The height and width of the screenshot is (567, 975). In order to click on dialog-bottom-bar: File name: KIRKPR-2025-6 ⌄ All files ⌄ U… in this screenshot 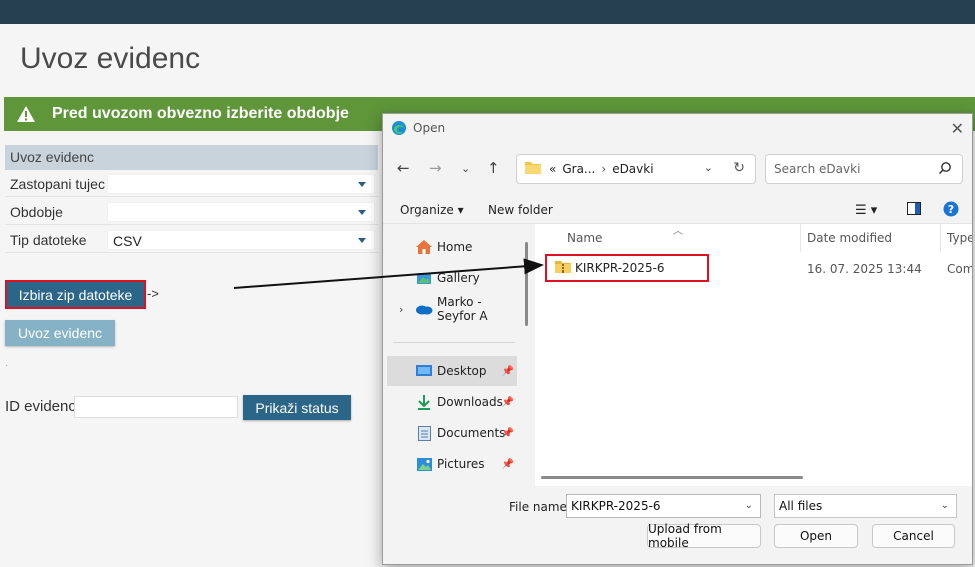, I will do `click(677, 525)`.